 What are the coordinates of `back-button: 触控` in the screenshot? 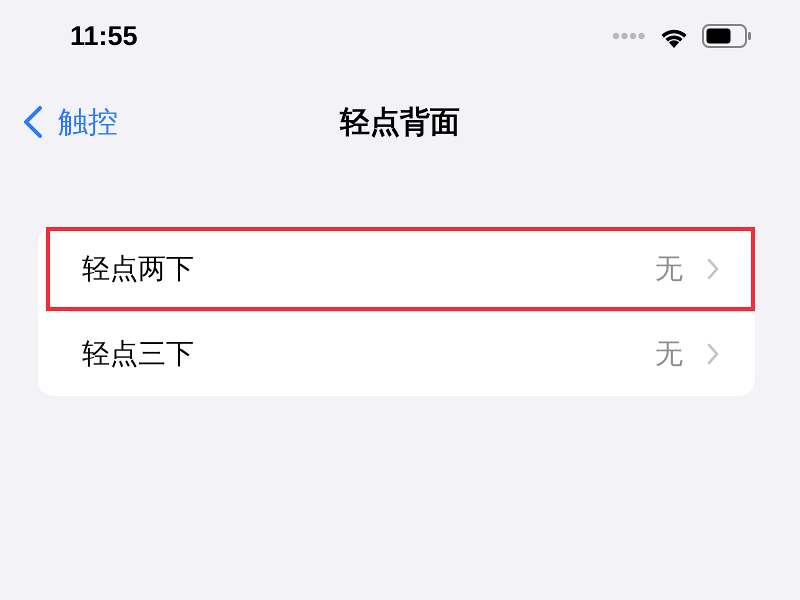 It's located at (70, 122).